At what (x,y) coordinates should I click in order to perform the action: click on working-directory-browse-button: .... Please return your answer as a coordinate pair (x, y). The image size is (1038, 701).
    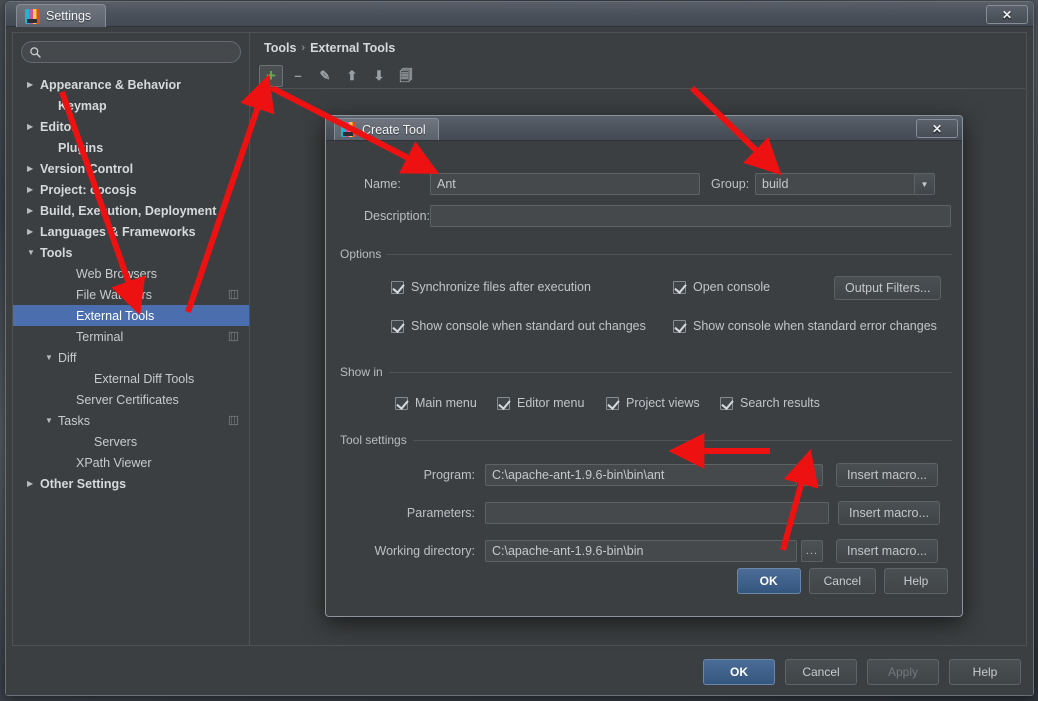
    Looking at the image, I should click on (812, 551).